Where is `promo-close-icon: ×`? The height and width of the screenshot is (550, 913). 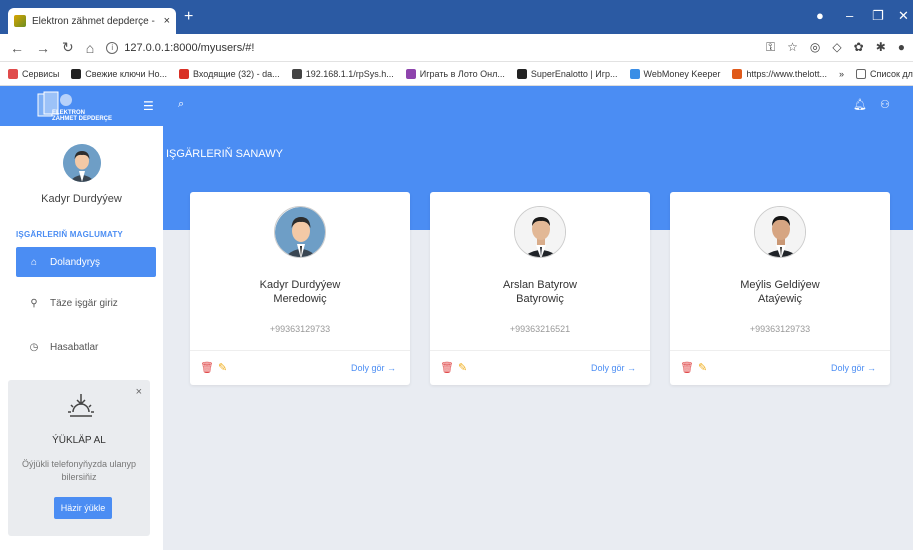
promo-close-icon: × is located at coordinates (139, 392).